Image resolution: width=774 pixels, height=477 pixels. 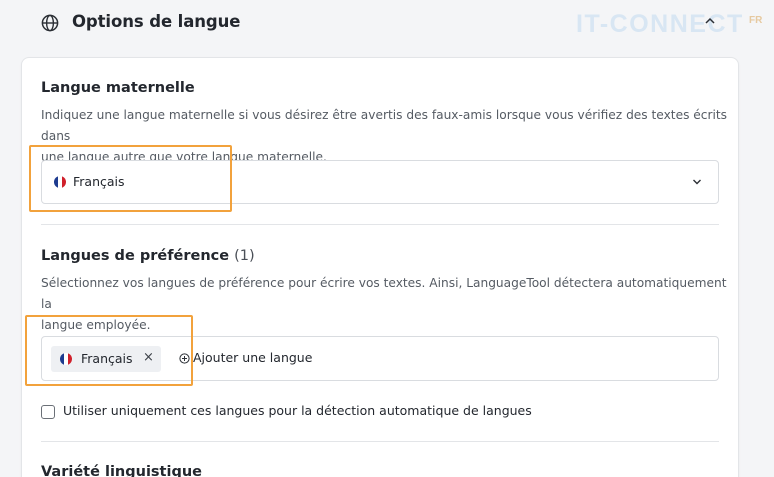 What do you see at coordinates (697, 182) in the screenshot?
I see `chevron-down-icon` at bounding box center [697, 182].